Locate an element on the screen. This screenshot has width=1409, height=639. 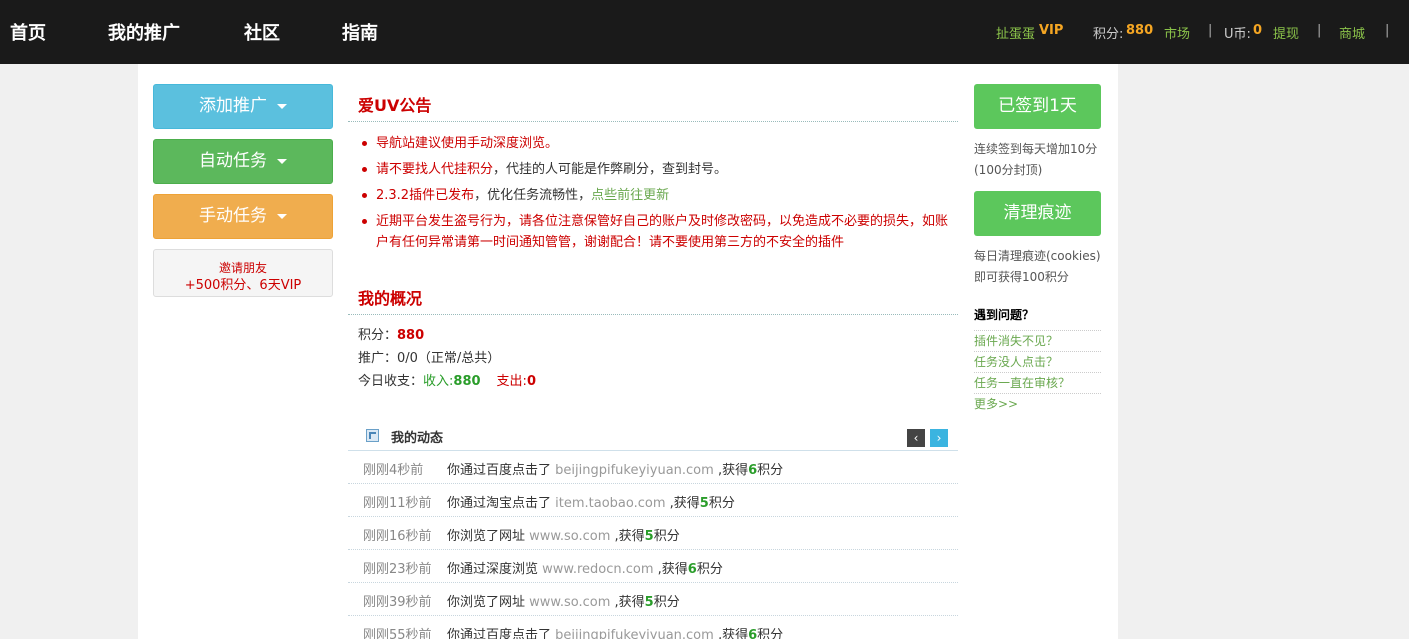
auto-task-label: 自动任务 is located at coordinates (233, 161).